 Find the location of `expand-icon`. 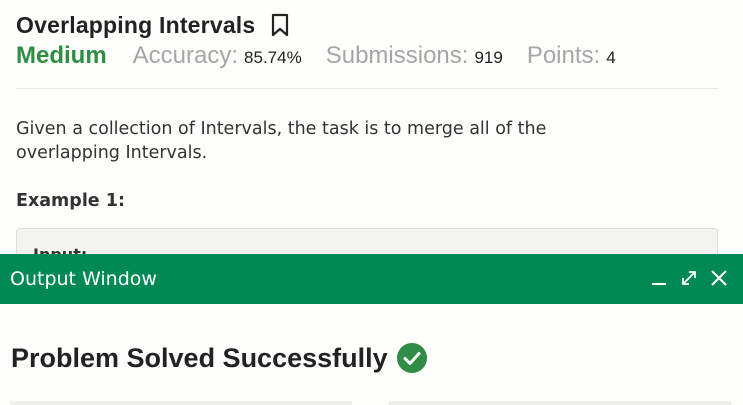

expand-icon is located at coordinates (689, 278).